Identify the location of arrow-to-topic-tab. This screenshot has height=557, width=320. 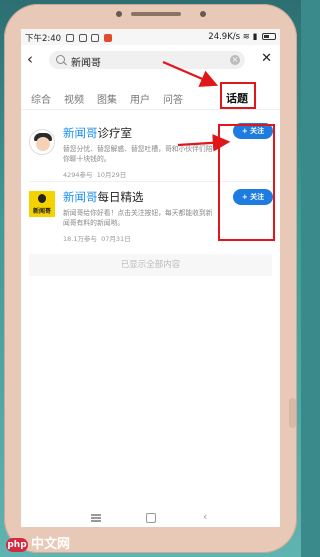
(190, 73).